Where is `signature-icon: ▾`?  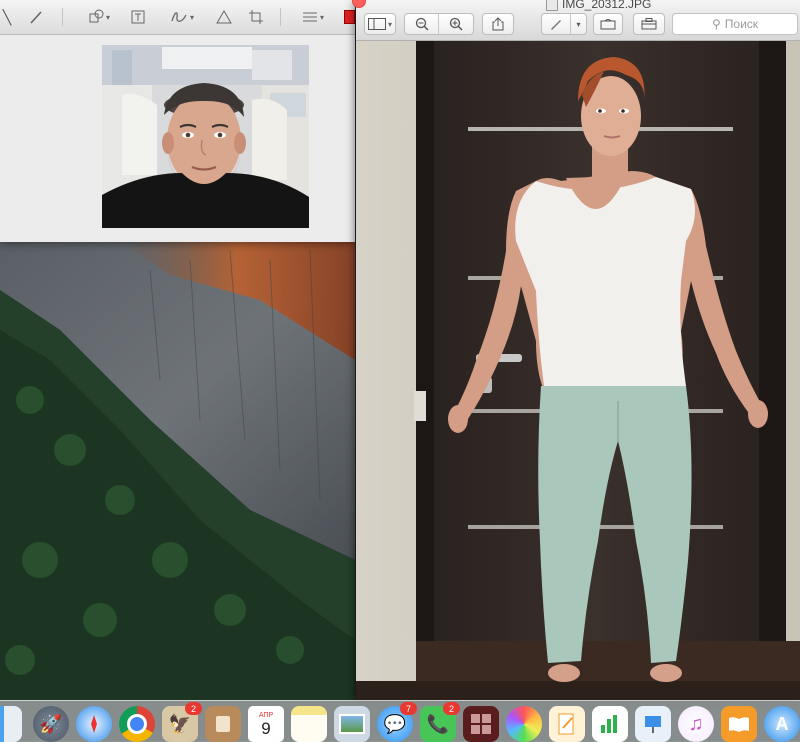
signature-icon: ▾ is located at coordinates (182, 17).